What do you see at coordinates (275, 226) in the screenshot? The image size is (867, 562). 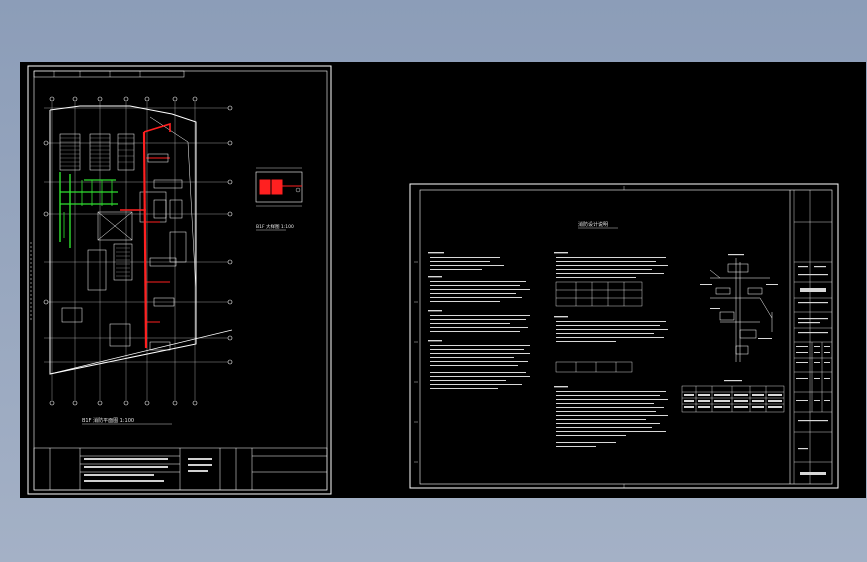 I see `detail-plan-label: B1F 大样图 1:100` at bounding box center [275, 226].